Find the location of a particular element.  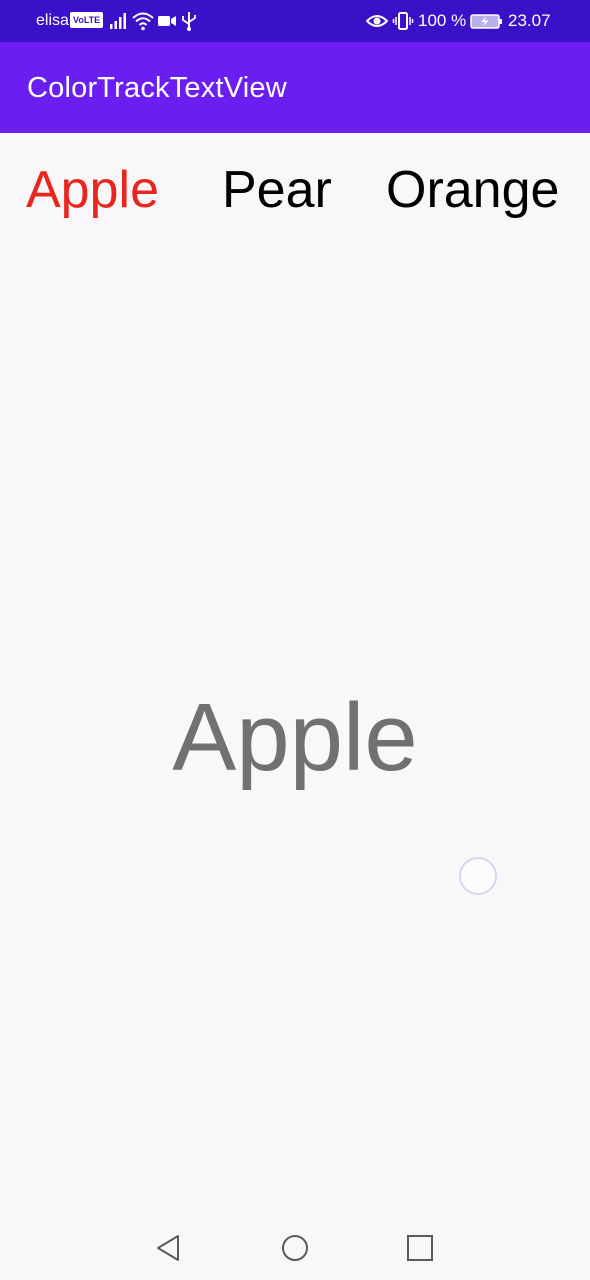

battery-percent: 100 % is located at coordinates (442, 20).